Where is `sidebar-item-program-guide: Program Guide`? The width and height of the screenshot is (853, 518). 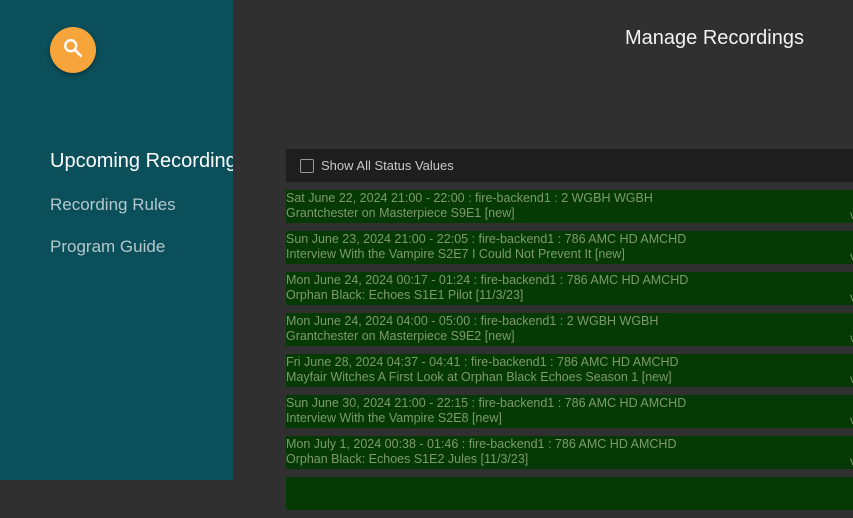 sidebar-item-program-guide: Program Guide is located at coordinates (107, 247).